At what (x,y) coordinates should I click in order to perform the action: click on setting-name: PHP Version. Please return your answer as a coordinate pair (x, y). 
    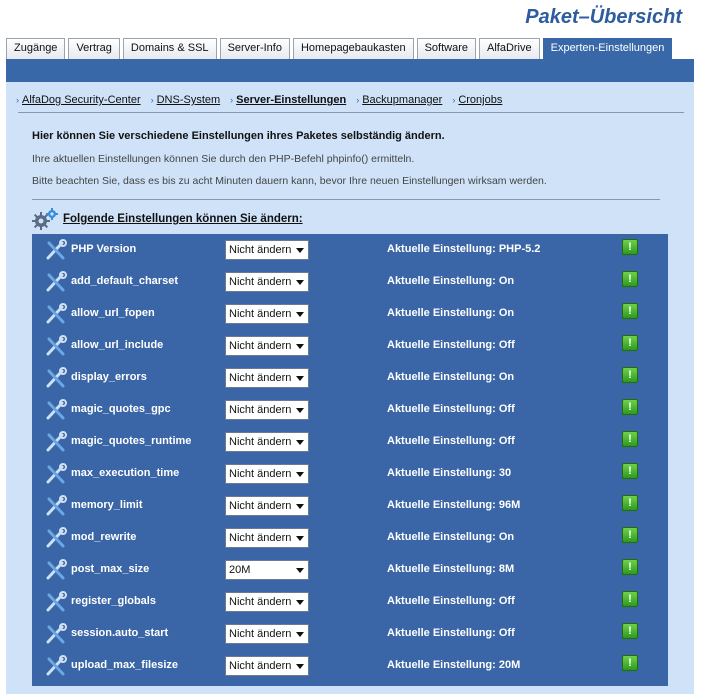
    Looking at the image, I should click on (104, 249).